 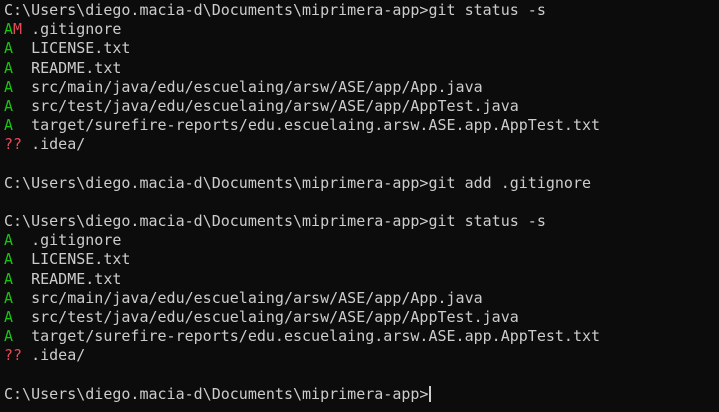 What do you see at coordinates (361, 240) in the screenshot?
I see `status-line: A .gitignore` at bounding box center [361, 240].